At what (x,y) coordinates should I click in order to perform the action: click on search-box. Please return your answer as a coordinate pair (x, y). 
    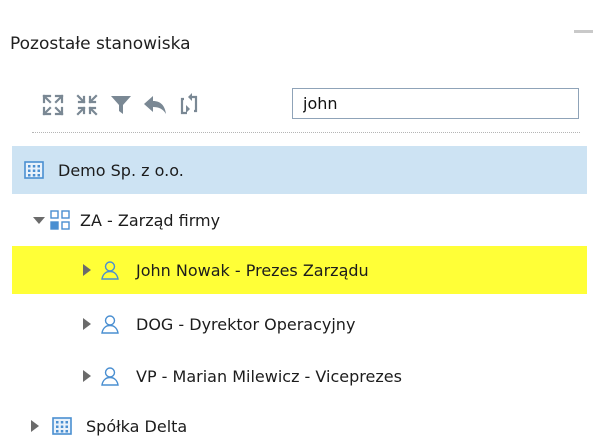
    Looking at the image, I should click on (435, 103).